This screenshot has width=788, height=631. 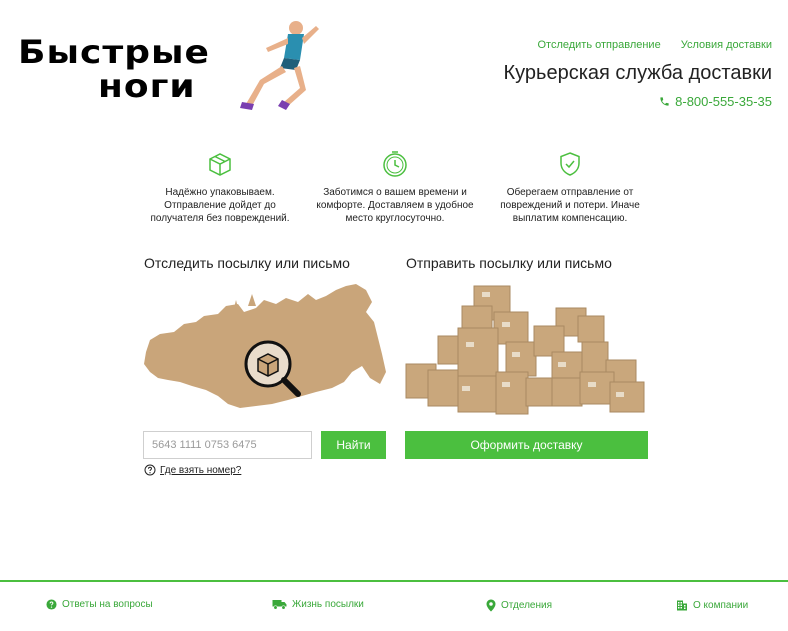 I want to click on footer-offices-link: Отделения, so click(x=519, y=605).